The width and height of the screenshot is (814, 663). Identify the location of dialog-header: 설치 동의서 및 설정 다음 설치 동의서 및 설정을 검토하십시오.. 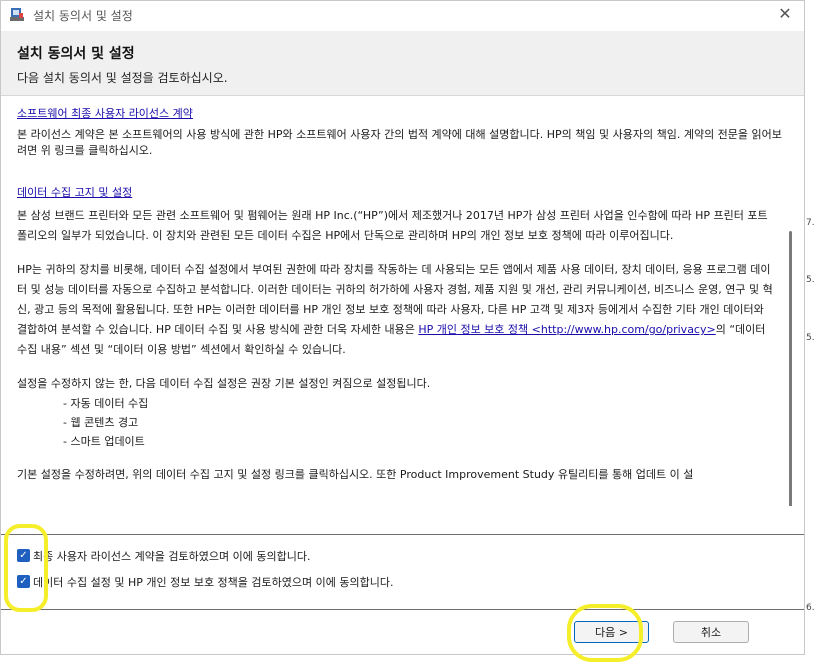
(402, 63).